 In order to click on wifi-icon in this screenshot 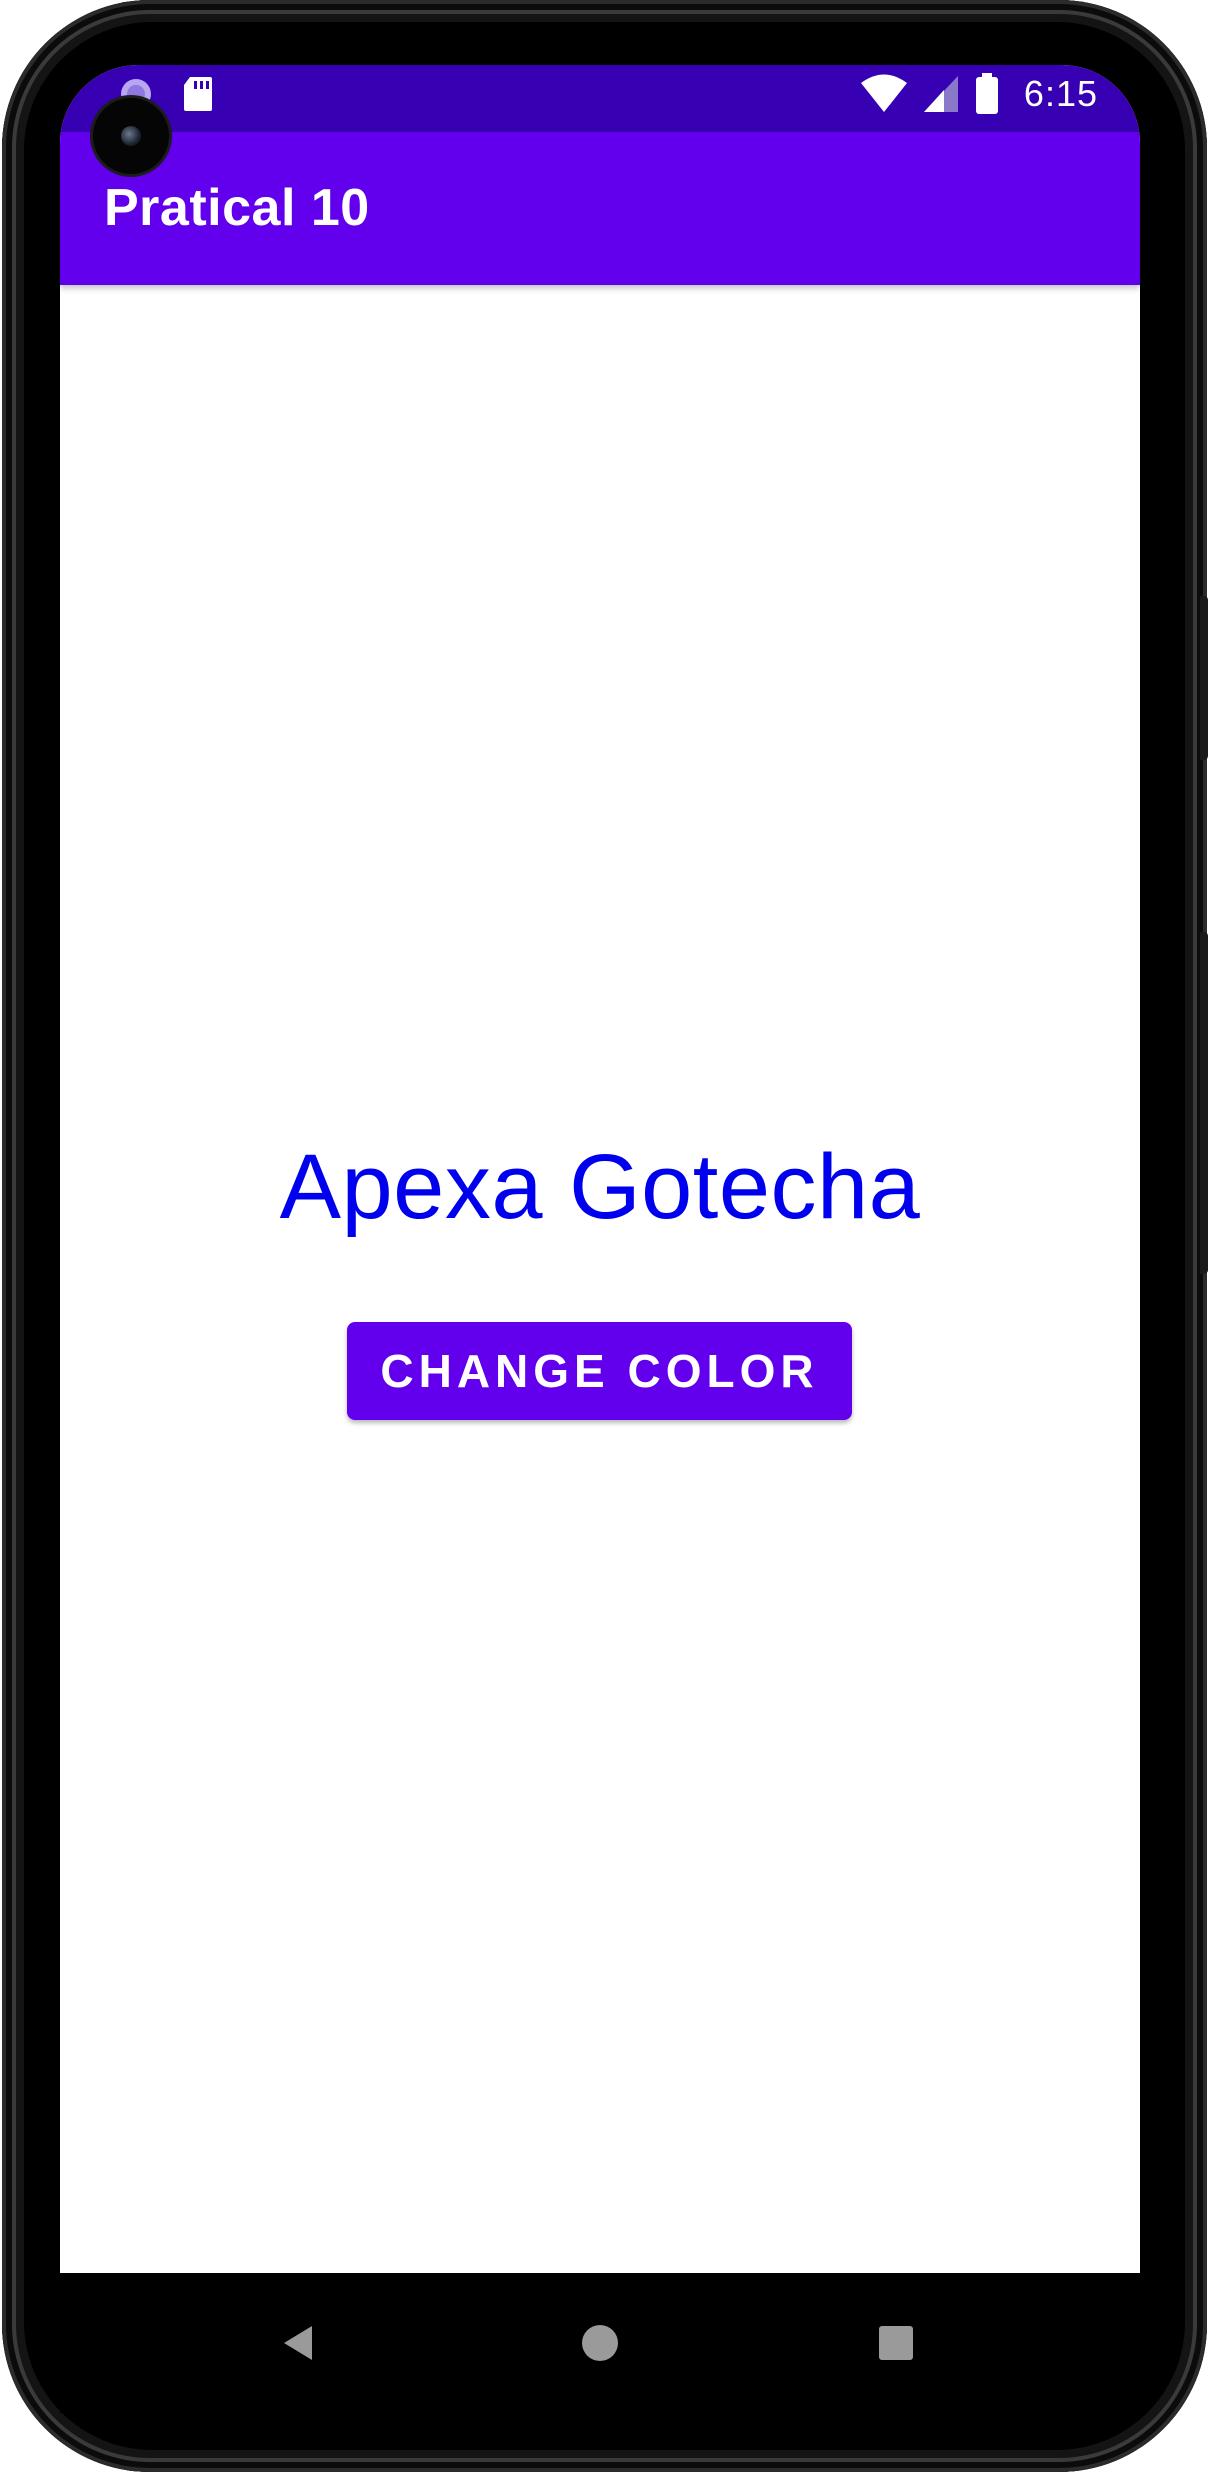, I will do `click(884, 94)`.